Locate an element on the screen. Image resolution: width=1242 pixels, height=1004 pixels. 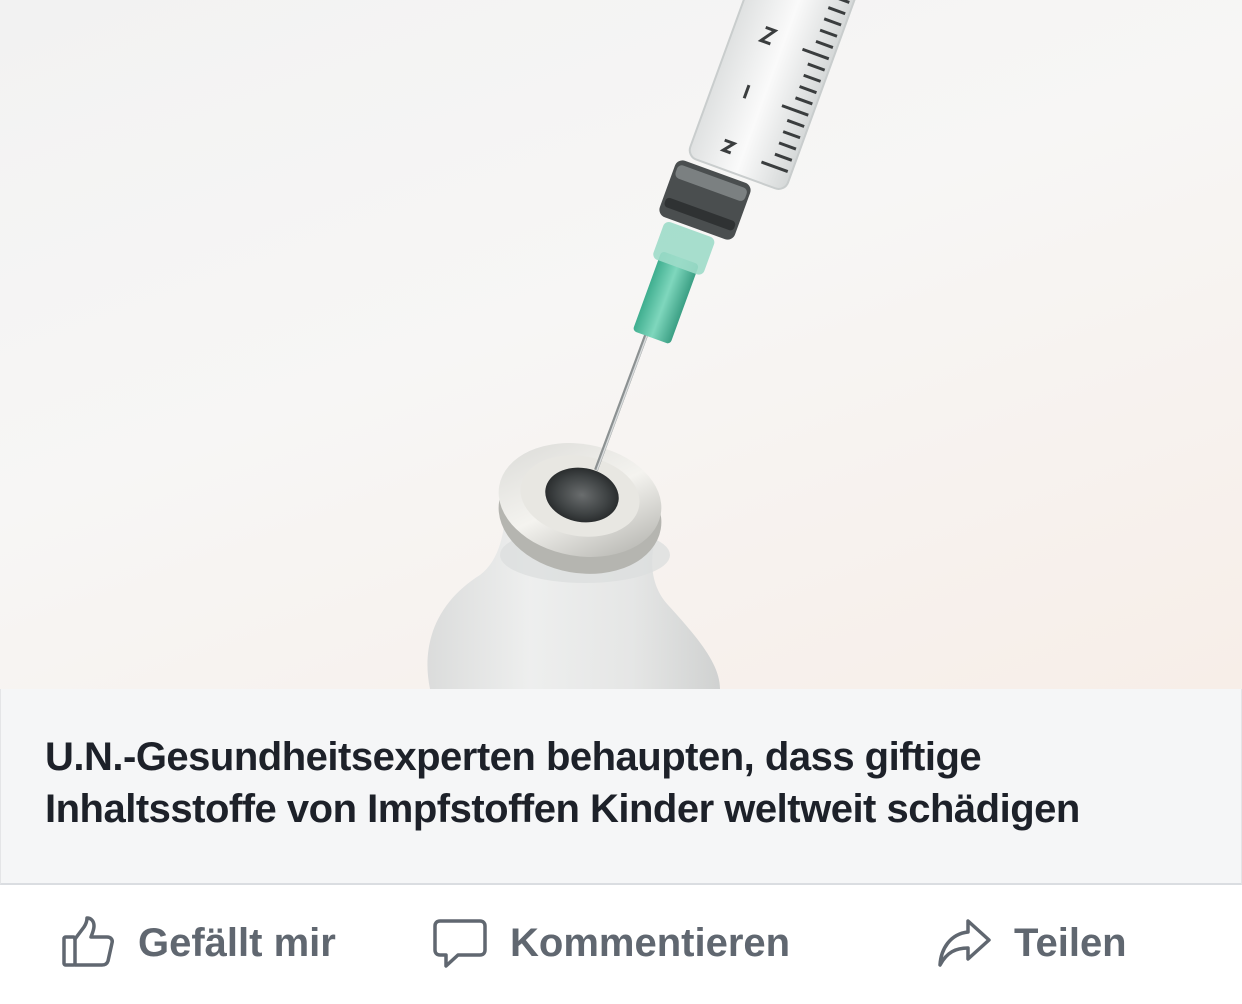
like-button: Gefällt mir is located at coordinates (198, 943).